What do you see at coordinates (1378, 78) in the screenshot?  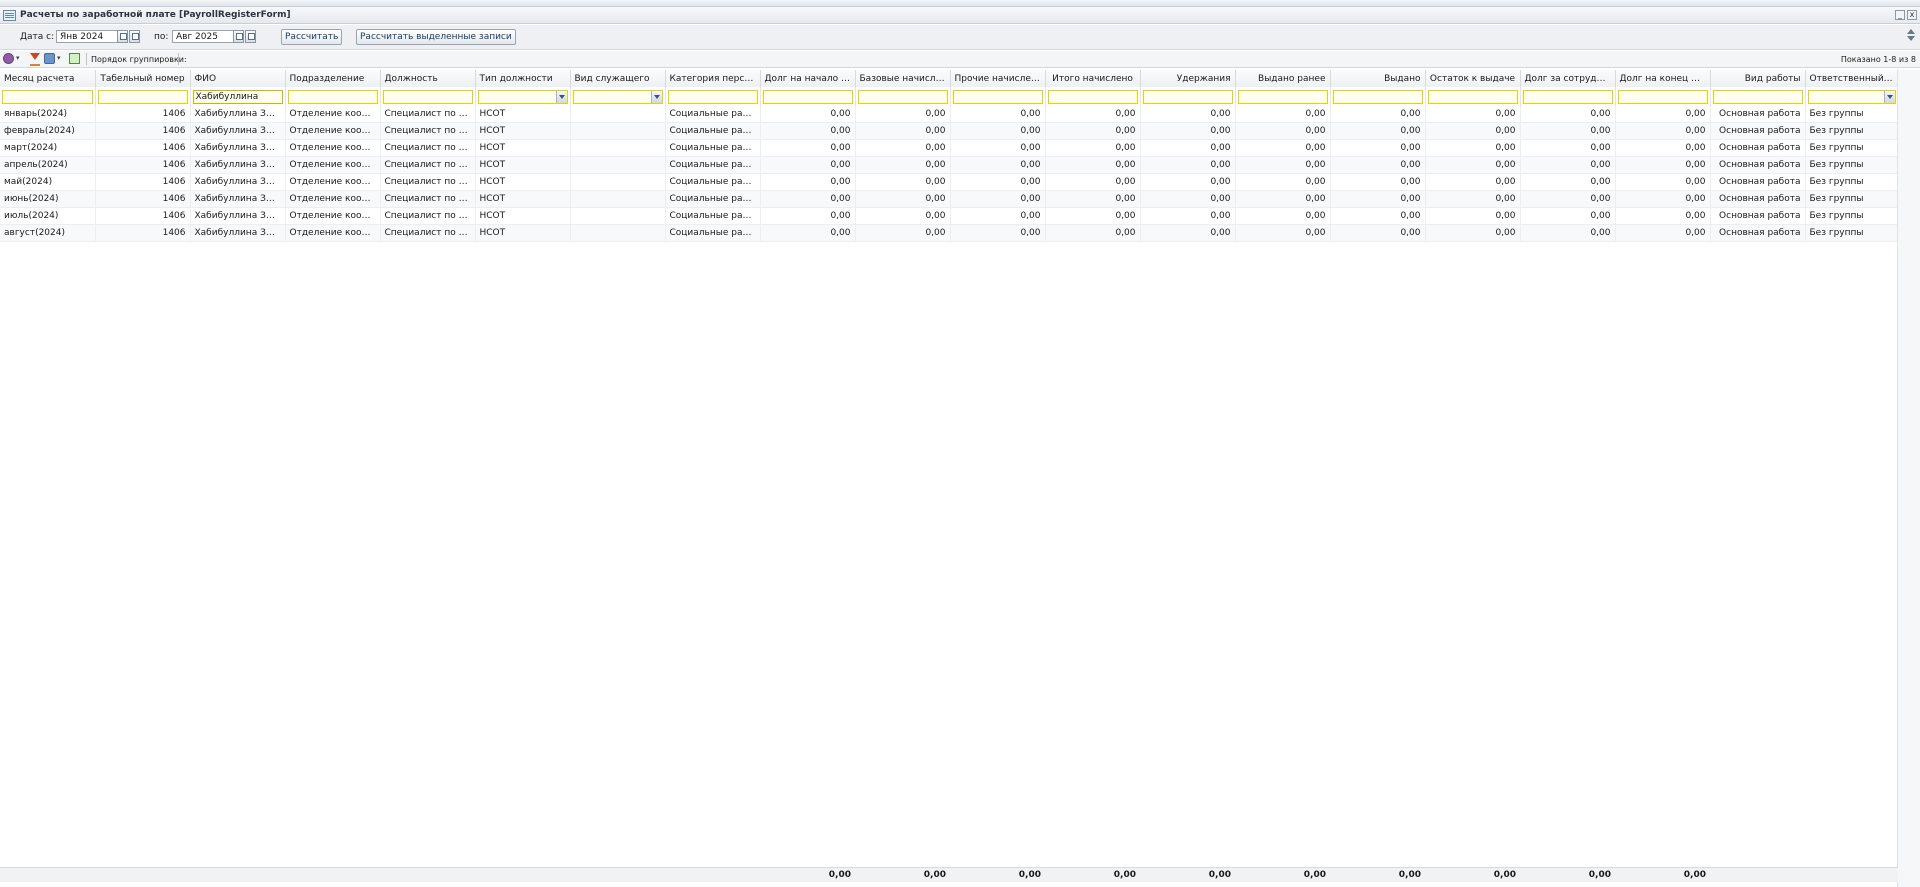 I see `column-header: Выдано` at bounding box center [1378, 78].